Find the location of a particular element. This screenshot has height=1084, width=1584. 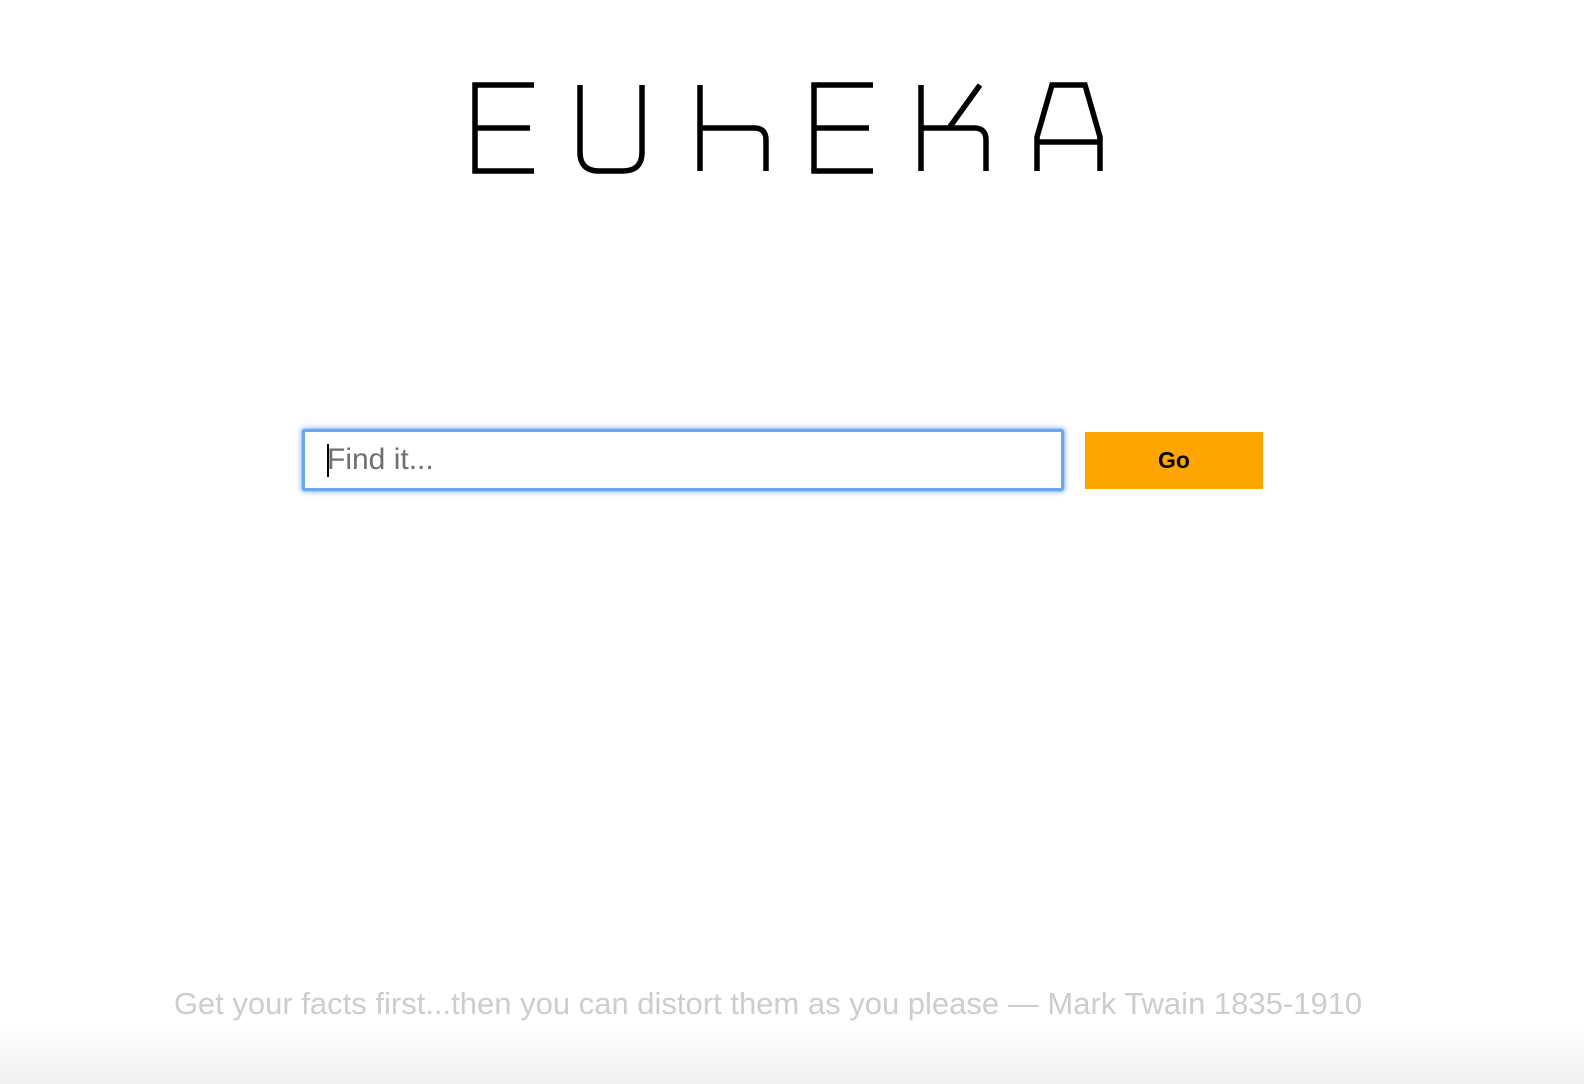

search-field-wrapper is located at coordinates (683, 460).